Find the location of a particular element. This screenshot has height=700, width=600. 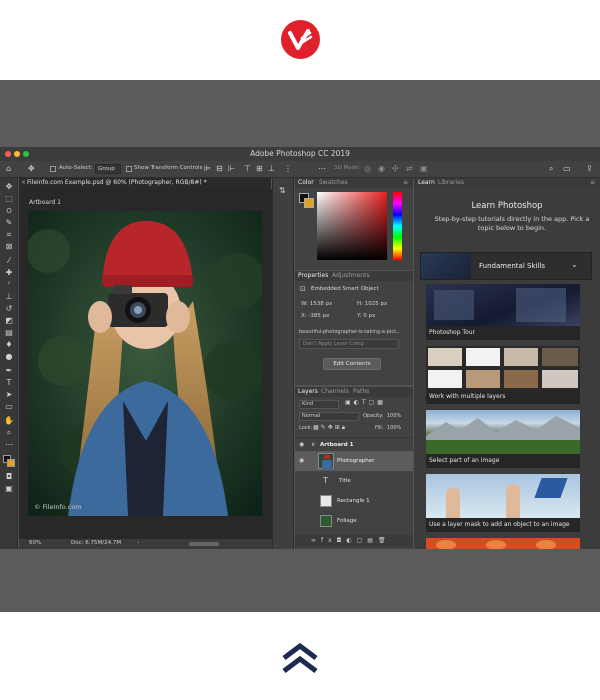

tab-libraries: Libraries is located at coordinates (451, 182).